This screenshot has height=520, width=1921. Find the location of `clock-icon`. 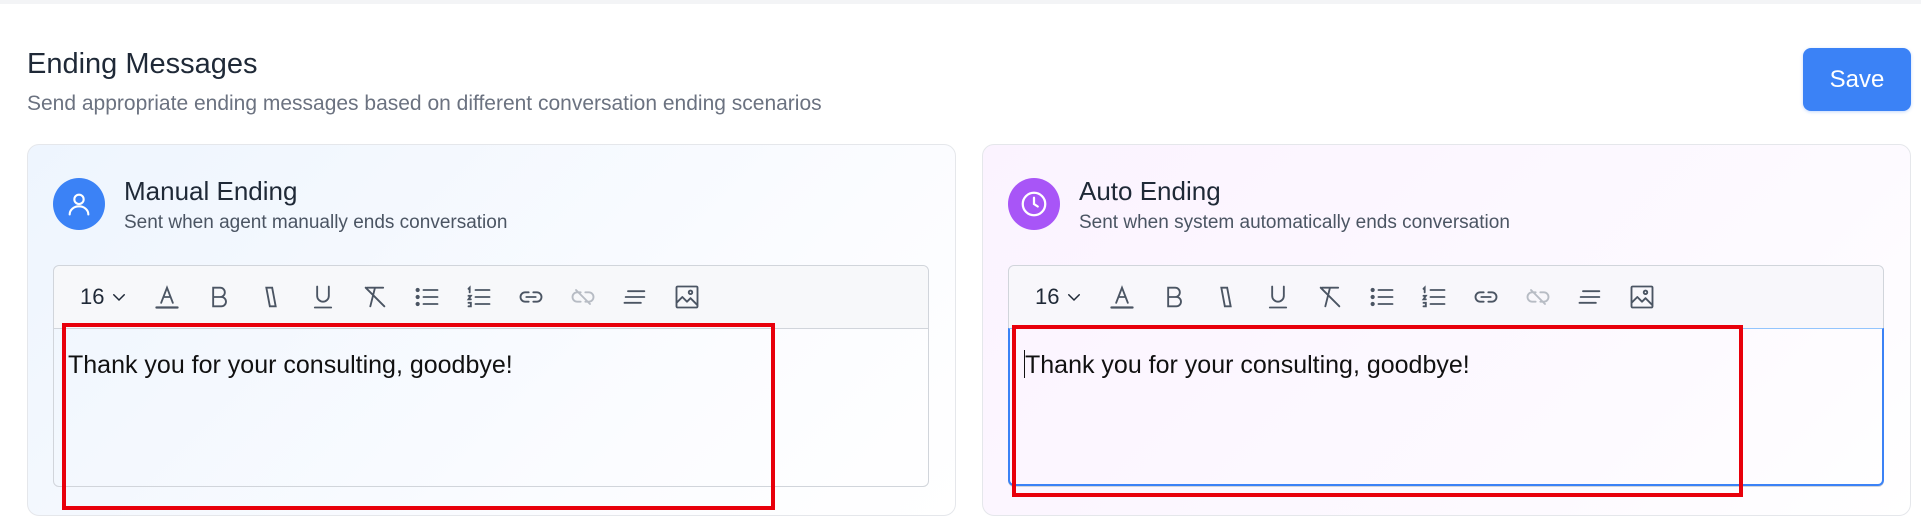

clock-icon is located at coordinates (1034, 204).